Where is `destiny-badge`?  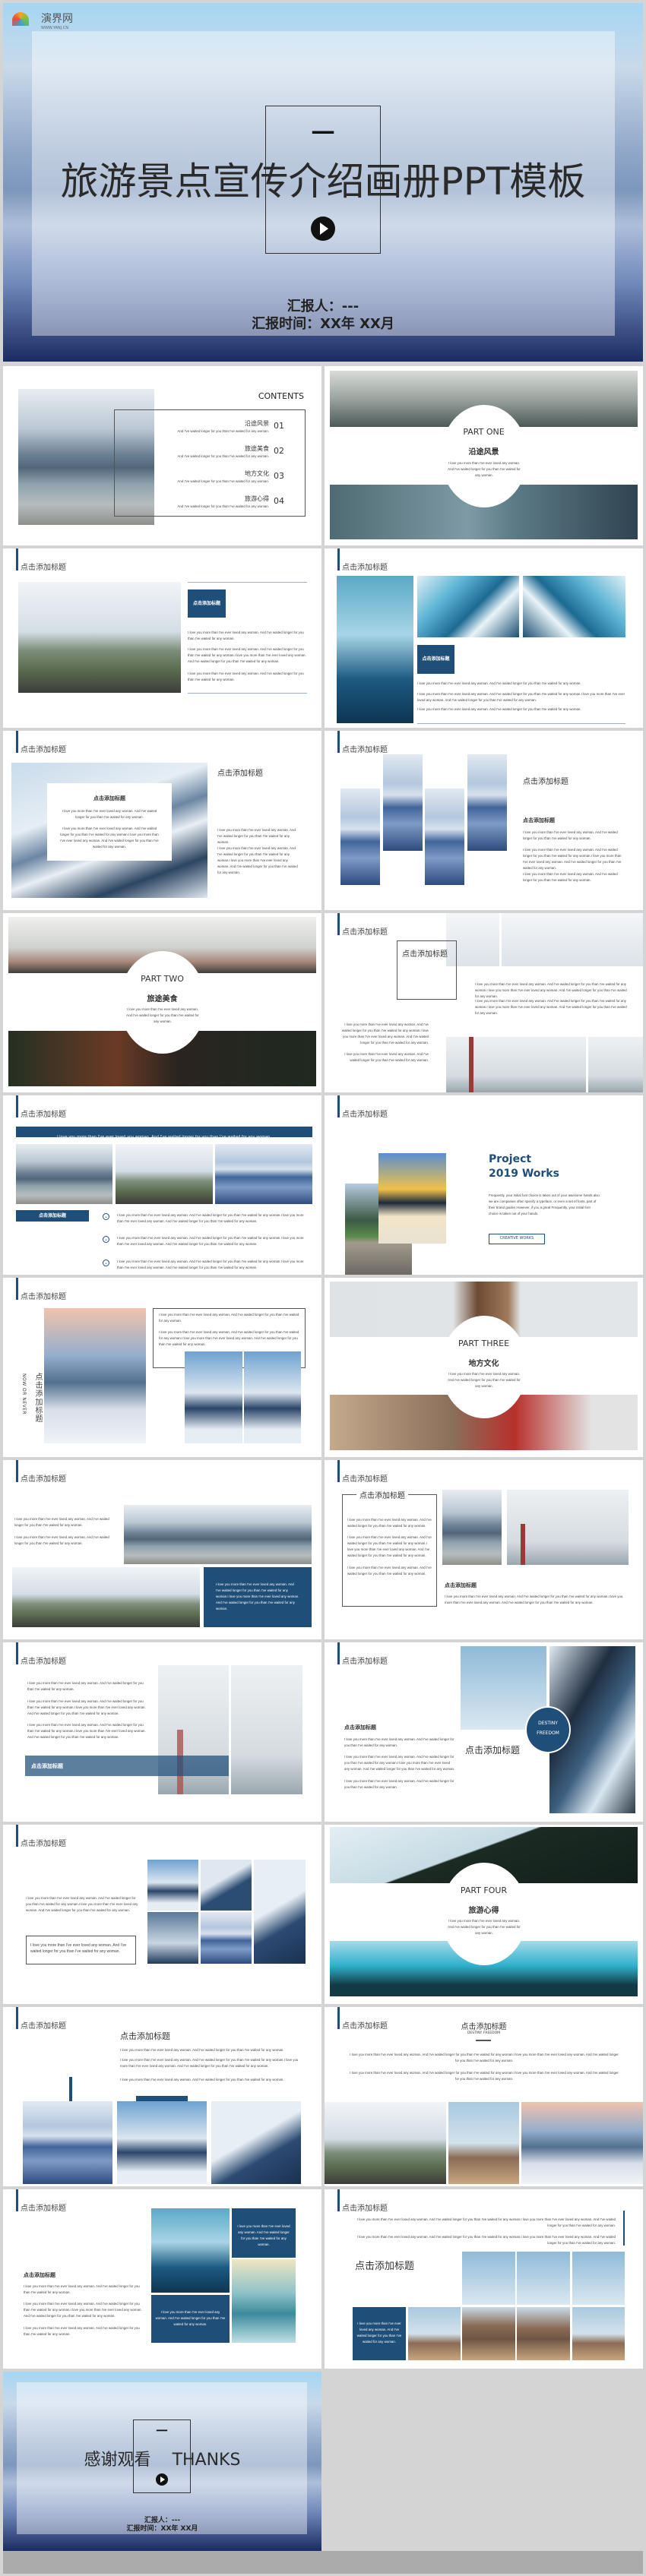
destiny-badge is located at coordinates (548, 1729).